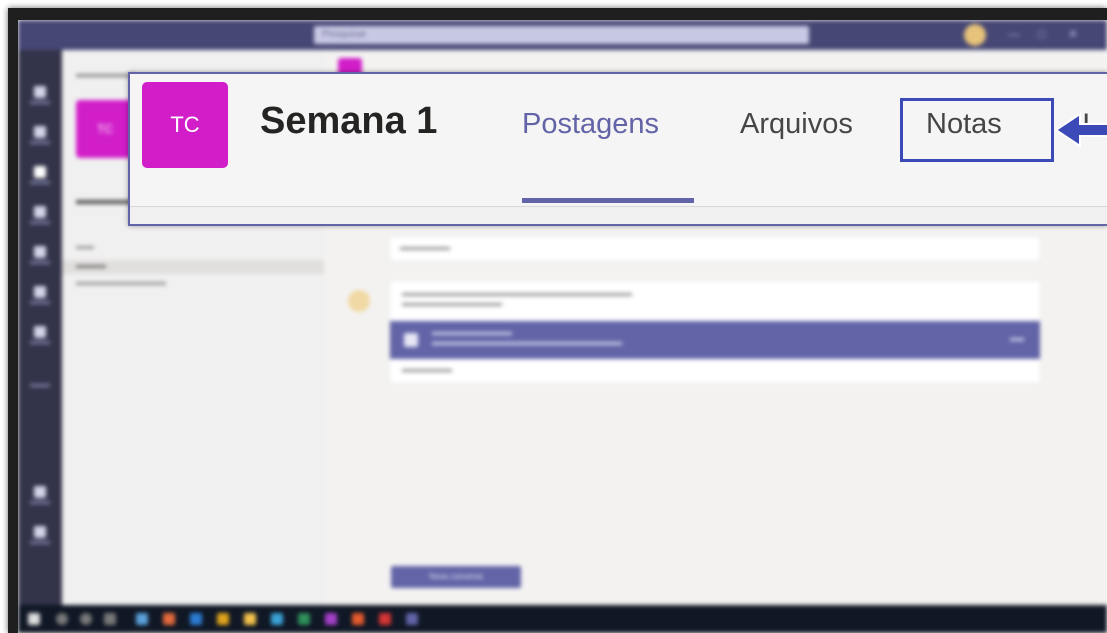 The height and width of the screenshot is (633, 1107). What do you see at coordinates (456, 577) in the screenshot?
I see `new-conversation-button: Nova conversa` at bounding box center [456, 577].